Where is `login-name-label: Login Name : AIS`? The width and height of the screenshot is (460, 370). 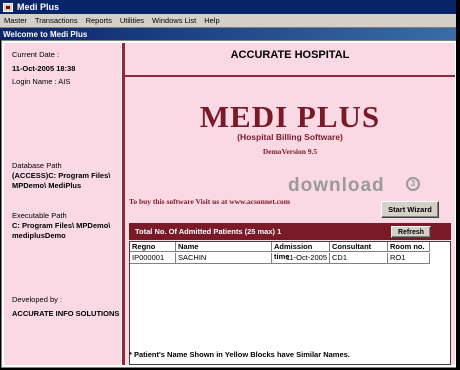
login-name-label: Login Name : AIS is located at coordinates (41, 81).